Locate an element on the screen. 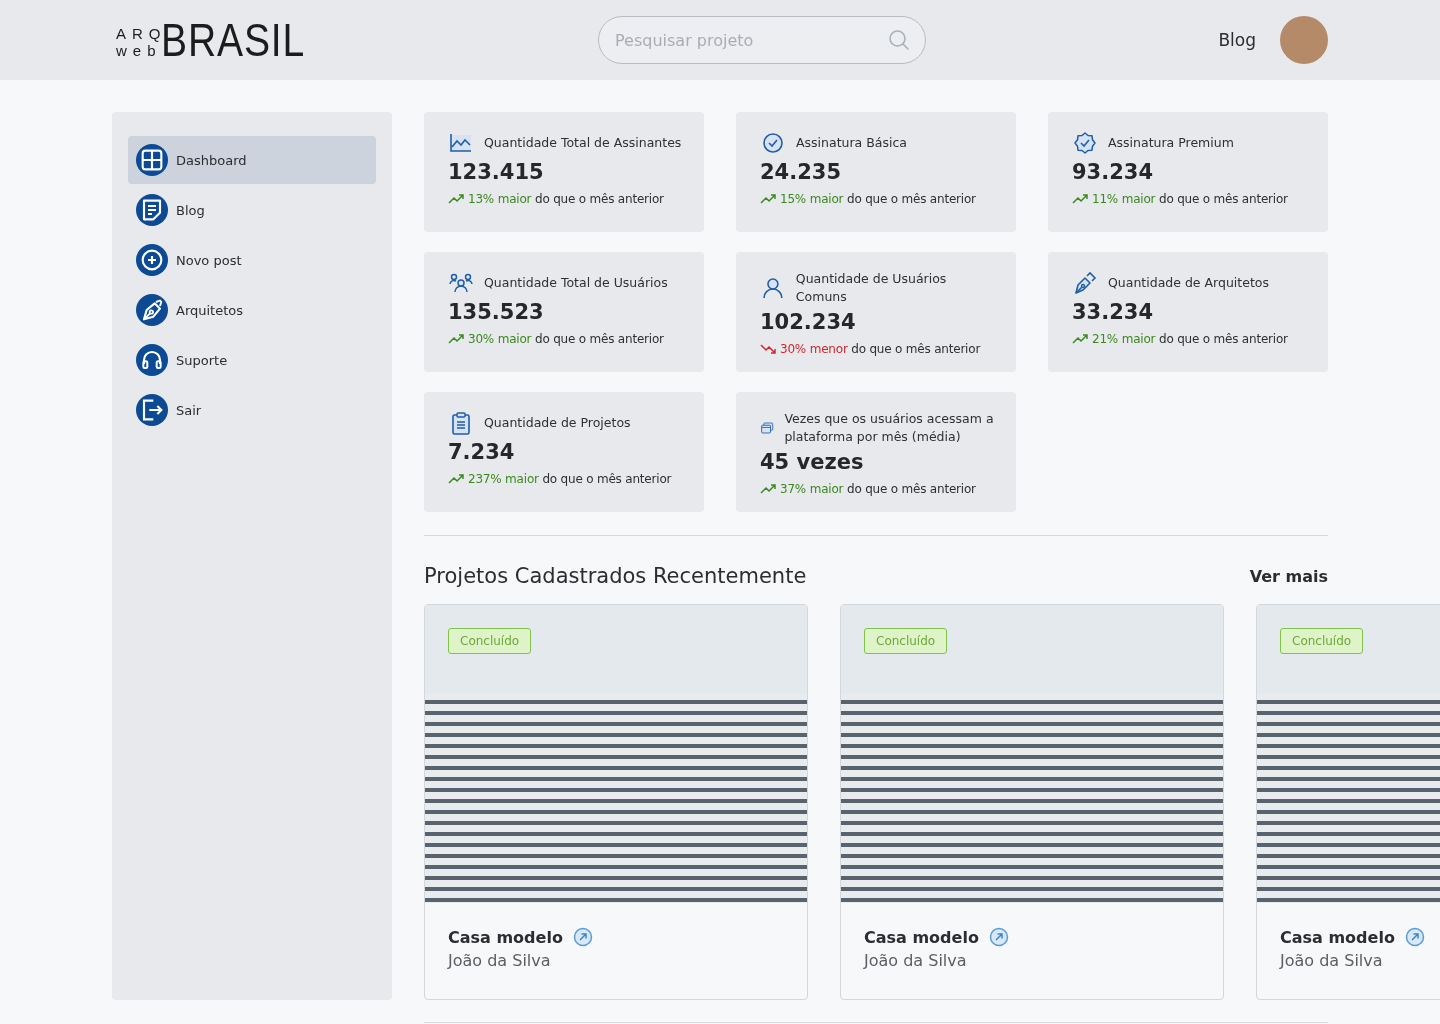 This screenshot has width=1440, height=1024. note-icon is located at coordinates (152, 210).